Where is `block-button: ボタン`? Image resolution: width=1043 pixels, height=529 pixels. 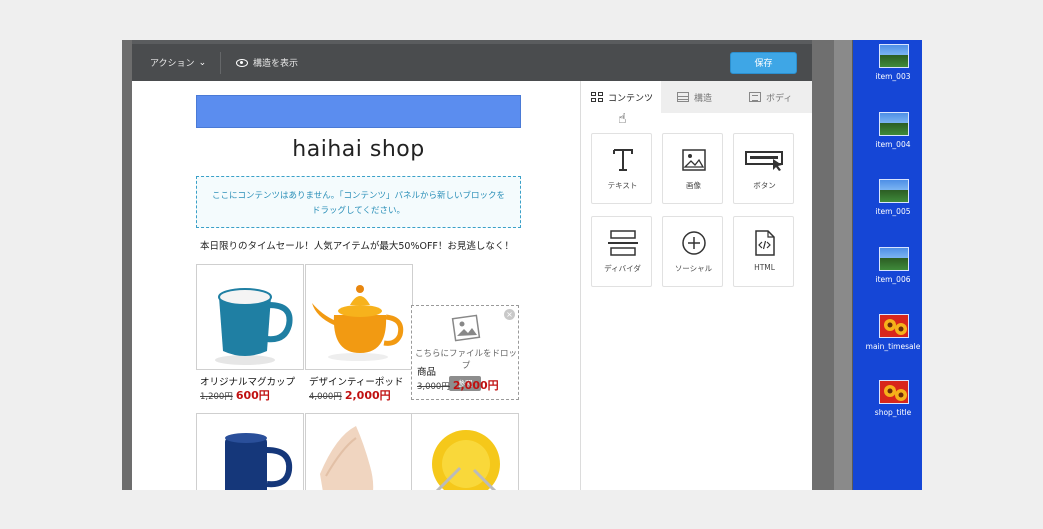
block-button: ボタン is located at coordinates (763, 168).